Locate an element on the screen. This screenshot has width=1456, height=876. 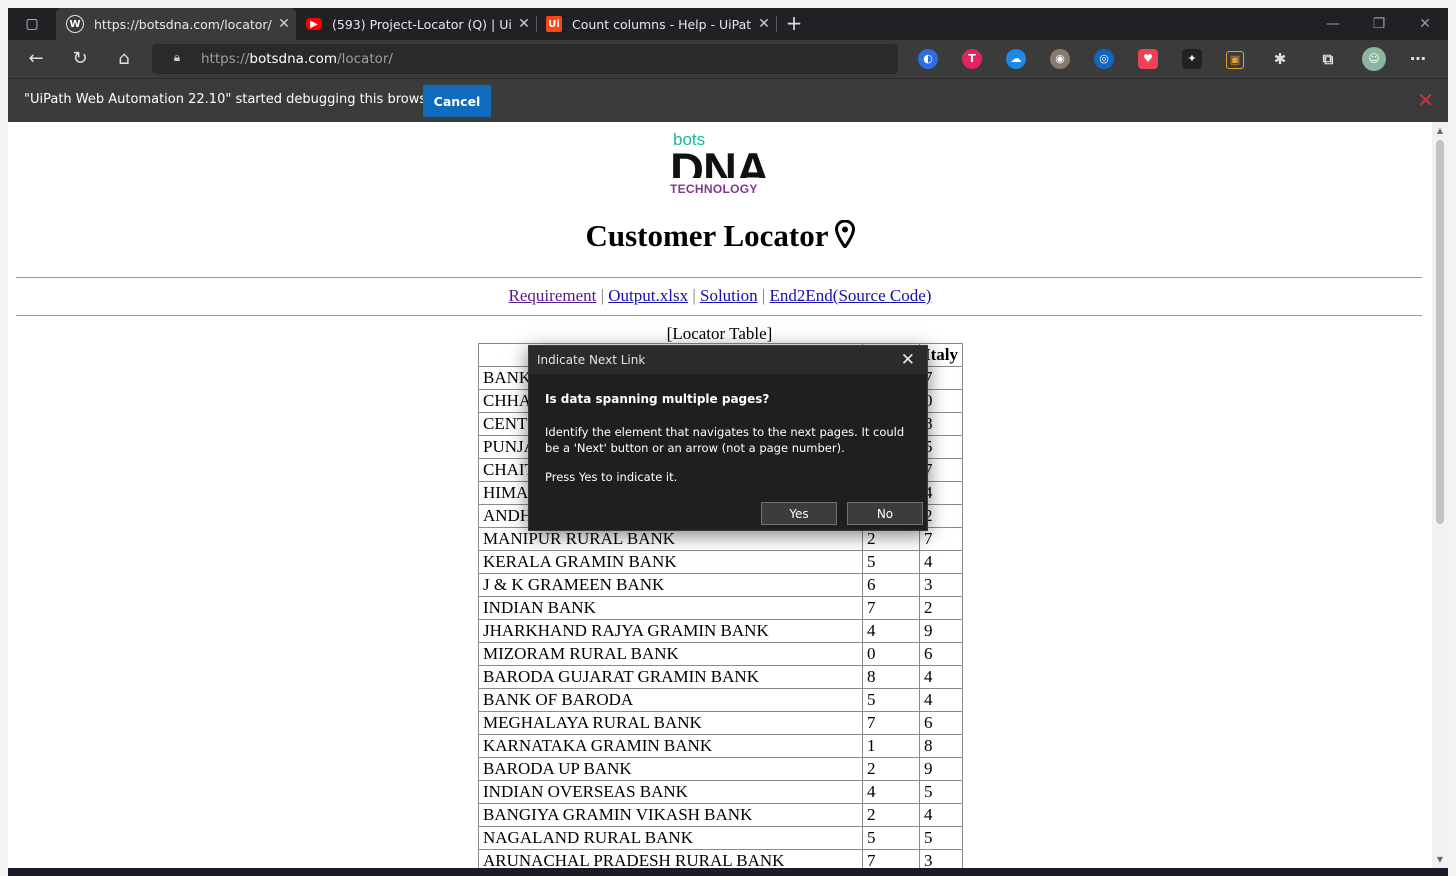
address-bar: 🔒︎ https://botsdna.com/locator/ is located at coordinates (525, 59).